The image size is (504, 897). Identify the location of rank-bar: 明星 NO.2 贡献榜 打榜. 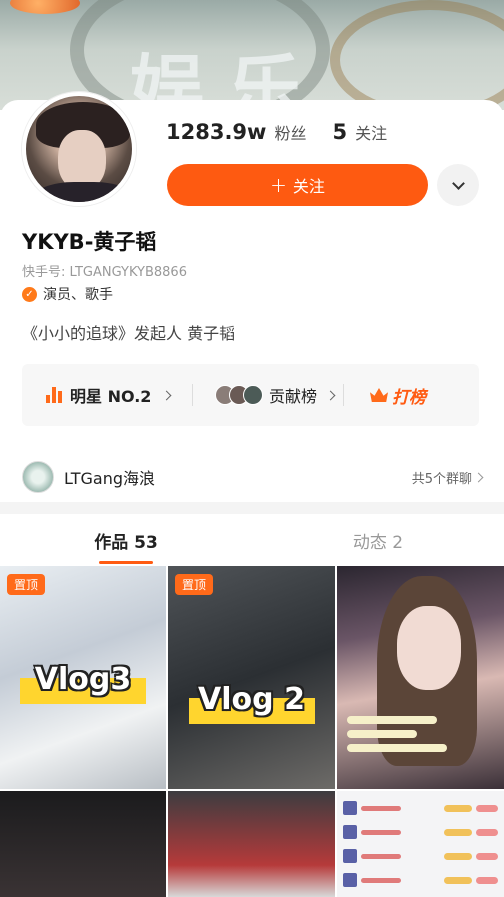
(250, 395).